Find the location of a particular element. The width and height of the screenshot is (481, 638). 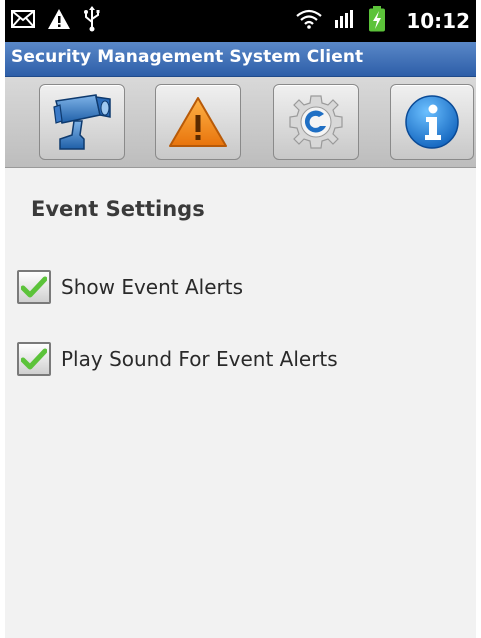

play-sound-checkbox is located at coordinates (34, 359).